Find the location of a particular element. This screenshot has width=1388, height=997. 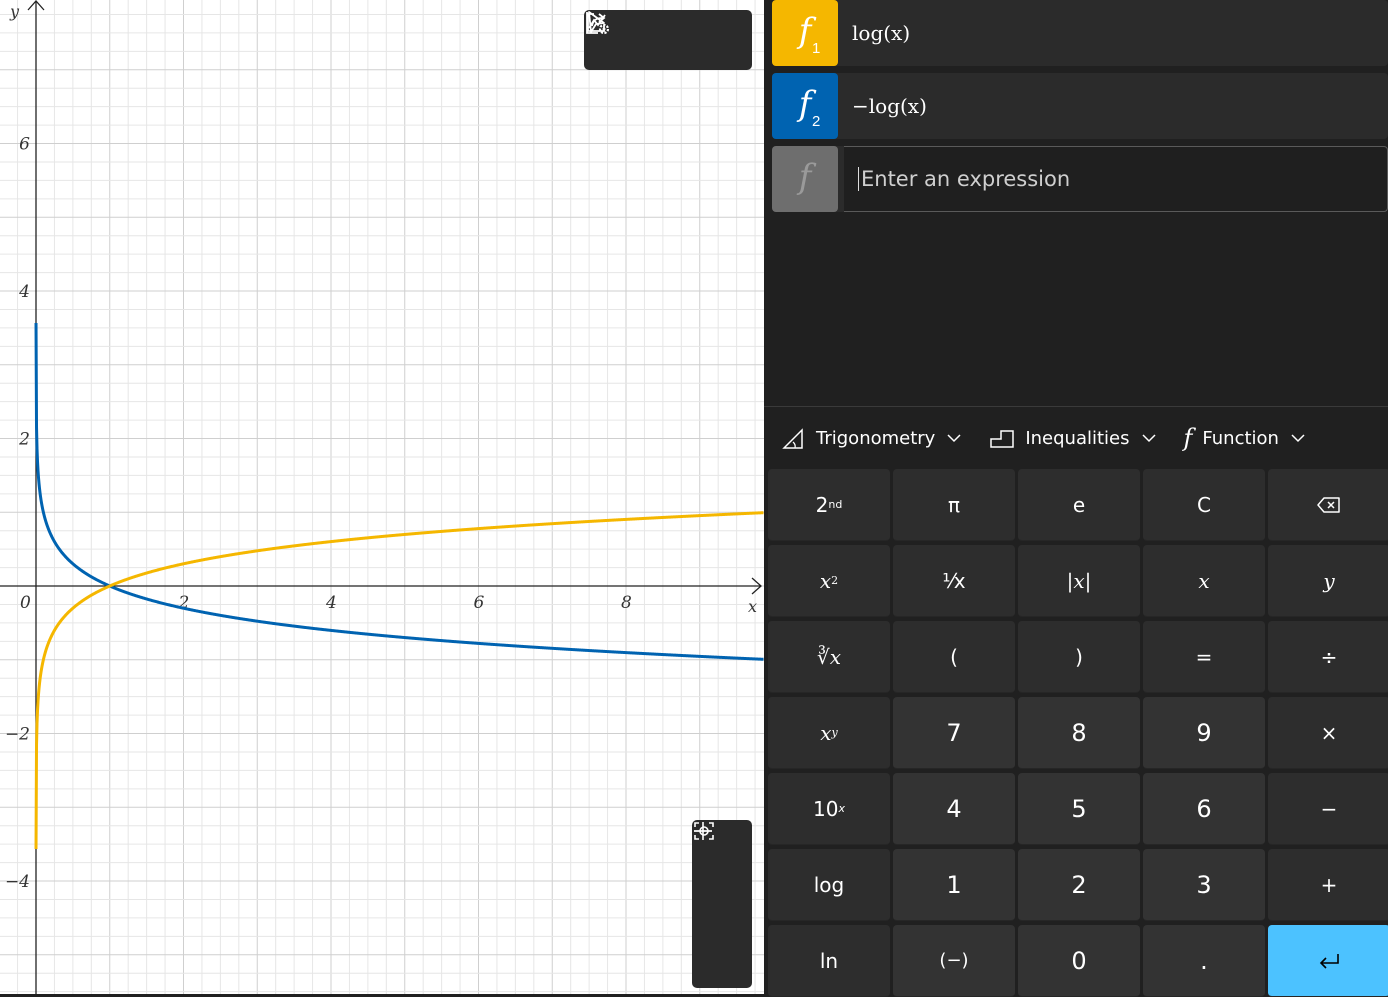

key-8: 8 is located at coordinates (1079, 733).